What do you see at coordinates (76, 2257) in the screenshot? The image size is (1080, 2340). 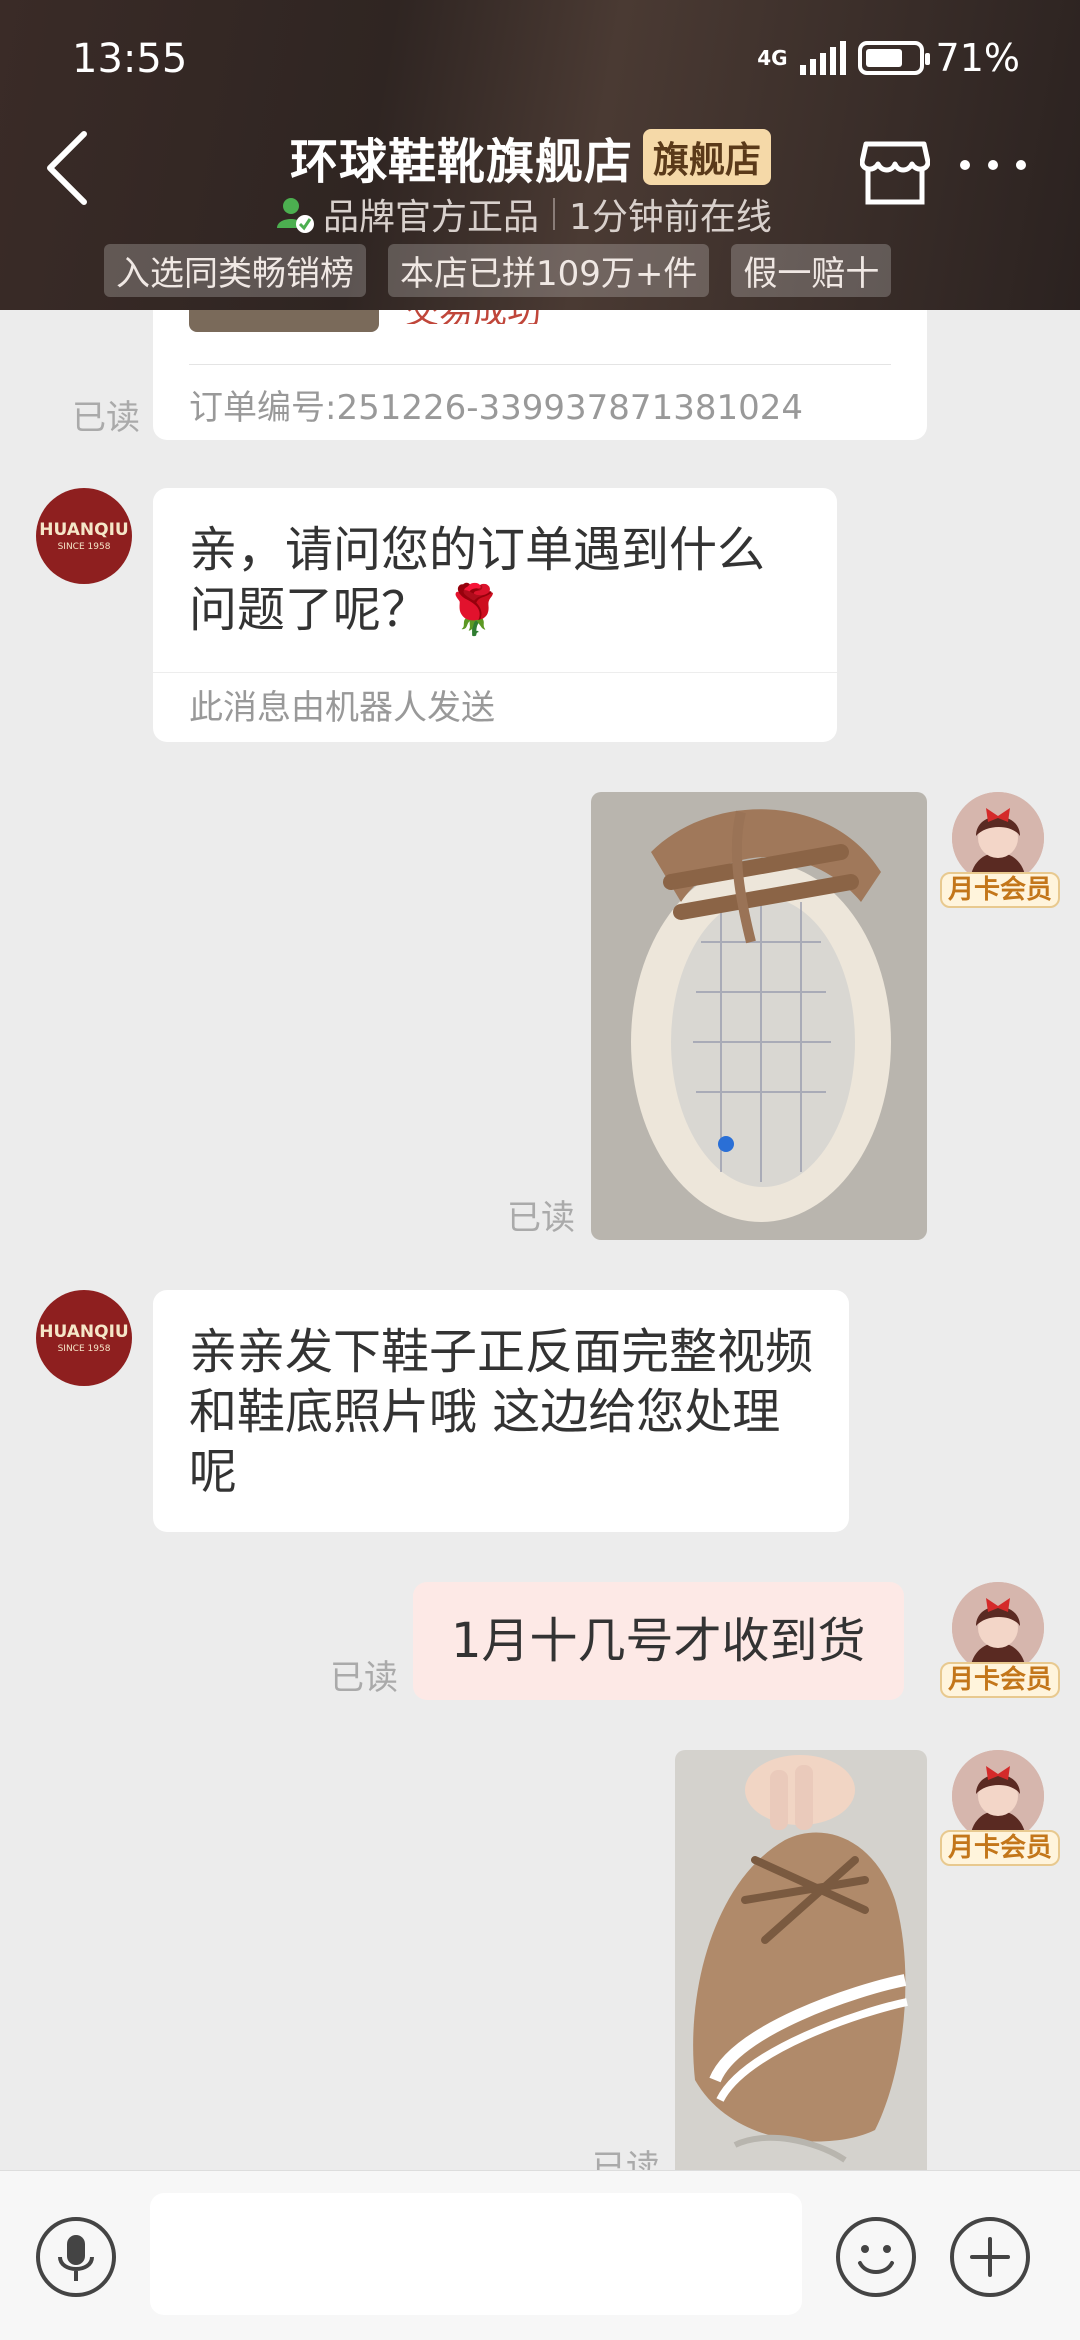 I see `microphone-icon` at bounding box center [76, 2257].